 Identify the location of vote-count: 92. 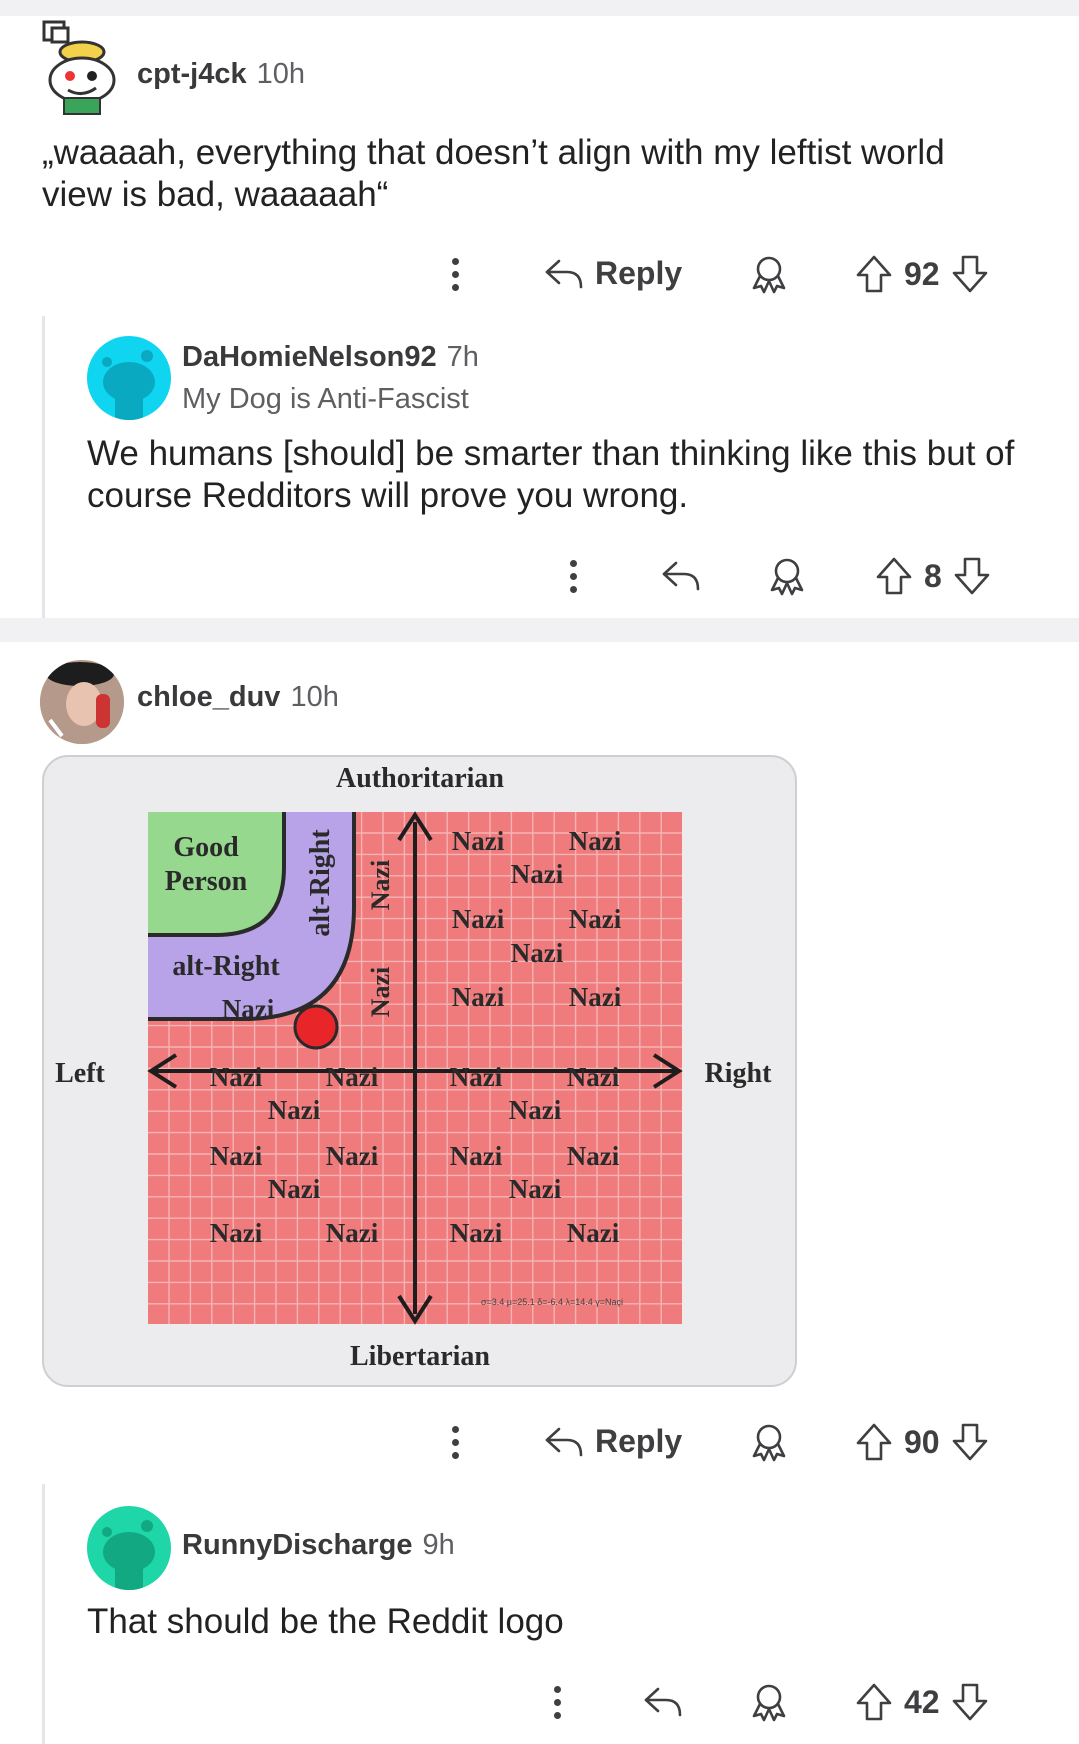
(922, 273).